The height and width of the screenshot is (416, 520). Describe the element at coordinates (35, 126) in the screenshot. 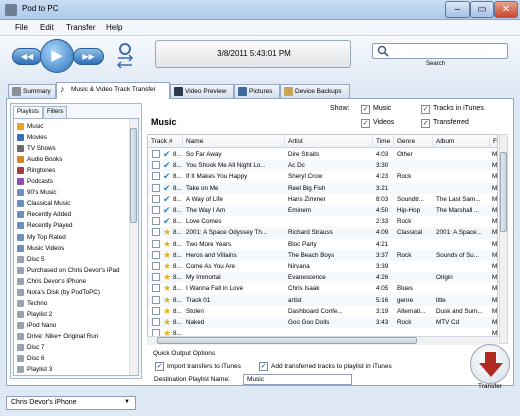

I see `playlist-item-label: Music` at that location.